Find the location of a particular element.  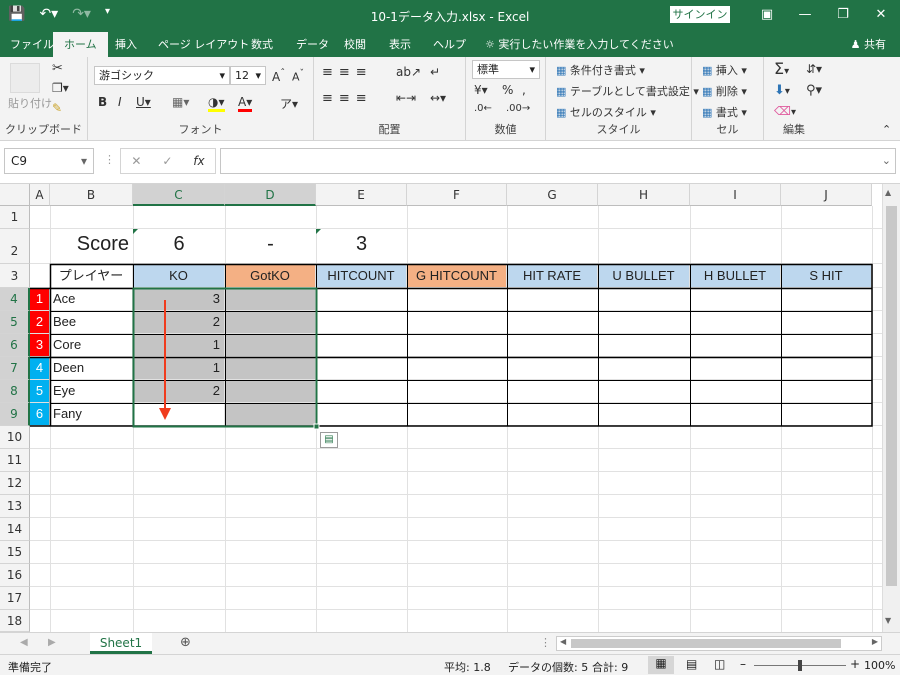

italic-icon: I is located at coordinates (120, 102).